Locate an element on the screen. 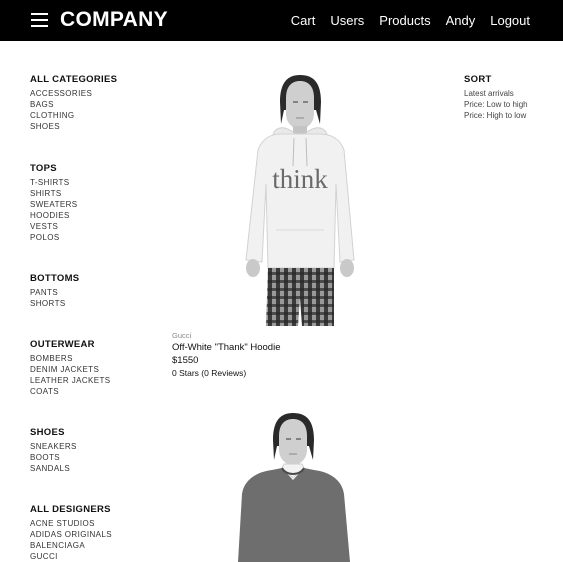 The width and height of the screenshot is (563, 562). designer-item: ADIDAS ORIGINALS is located at coordinates (71, 534).